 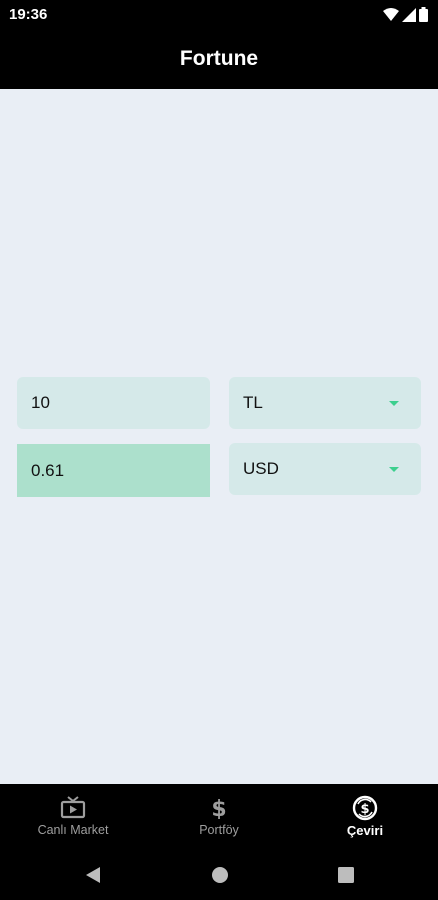 I want to click on system-navigation-bar, so click(x=219, y=875).